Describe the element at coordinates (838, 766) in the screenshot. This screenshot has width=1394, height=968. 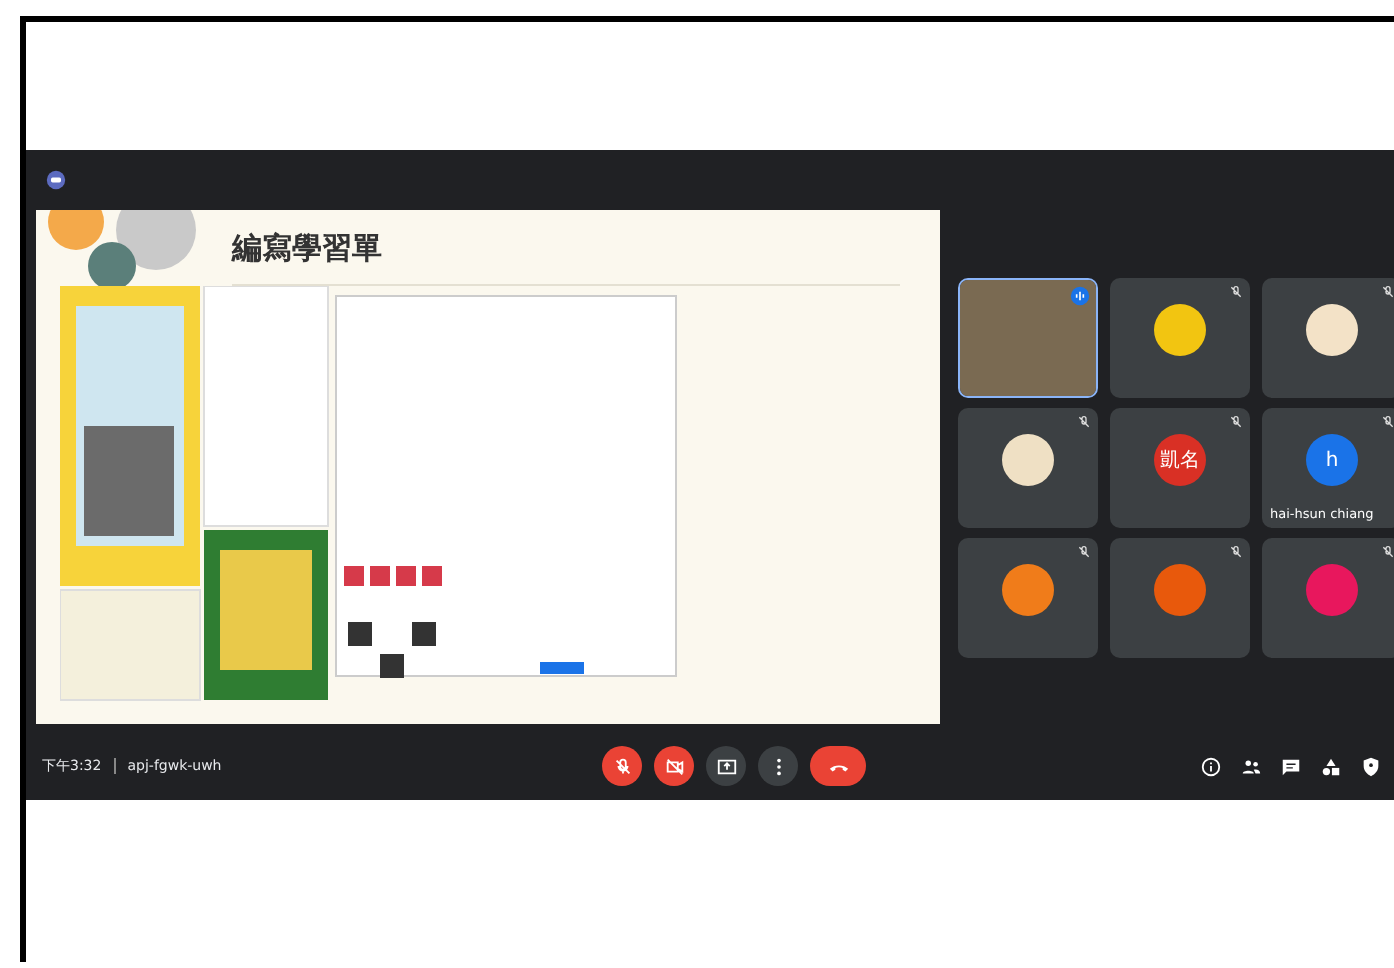
I see `hangup-button` at that location.